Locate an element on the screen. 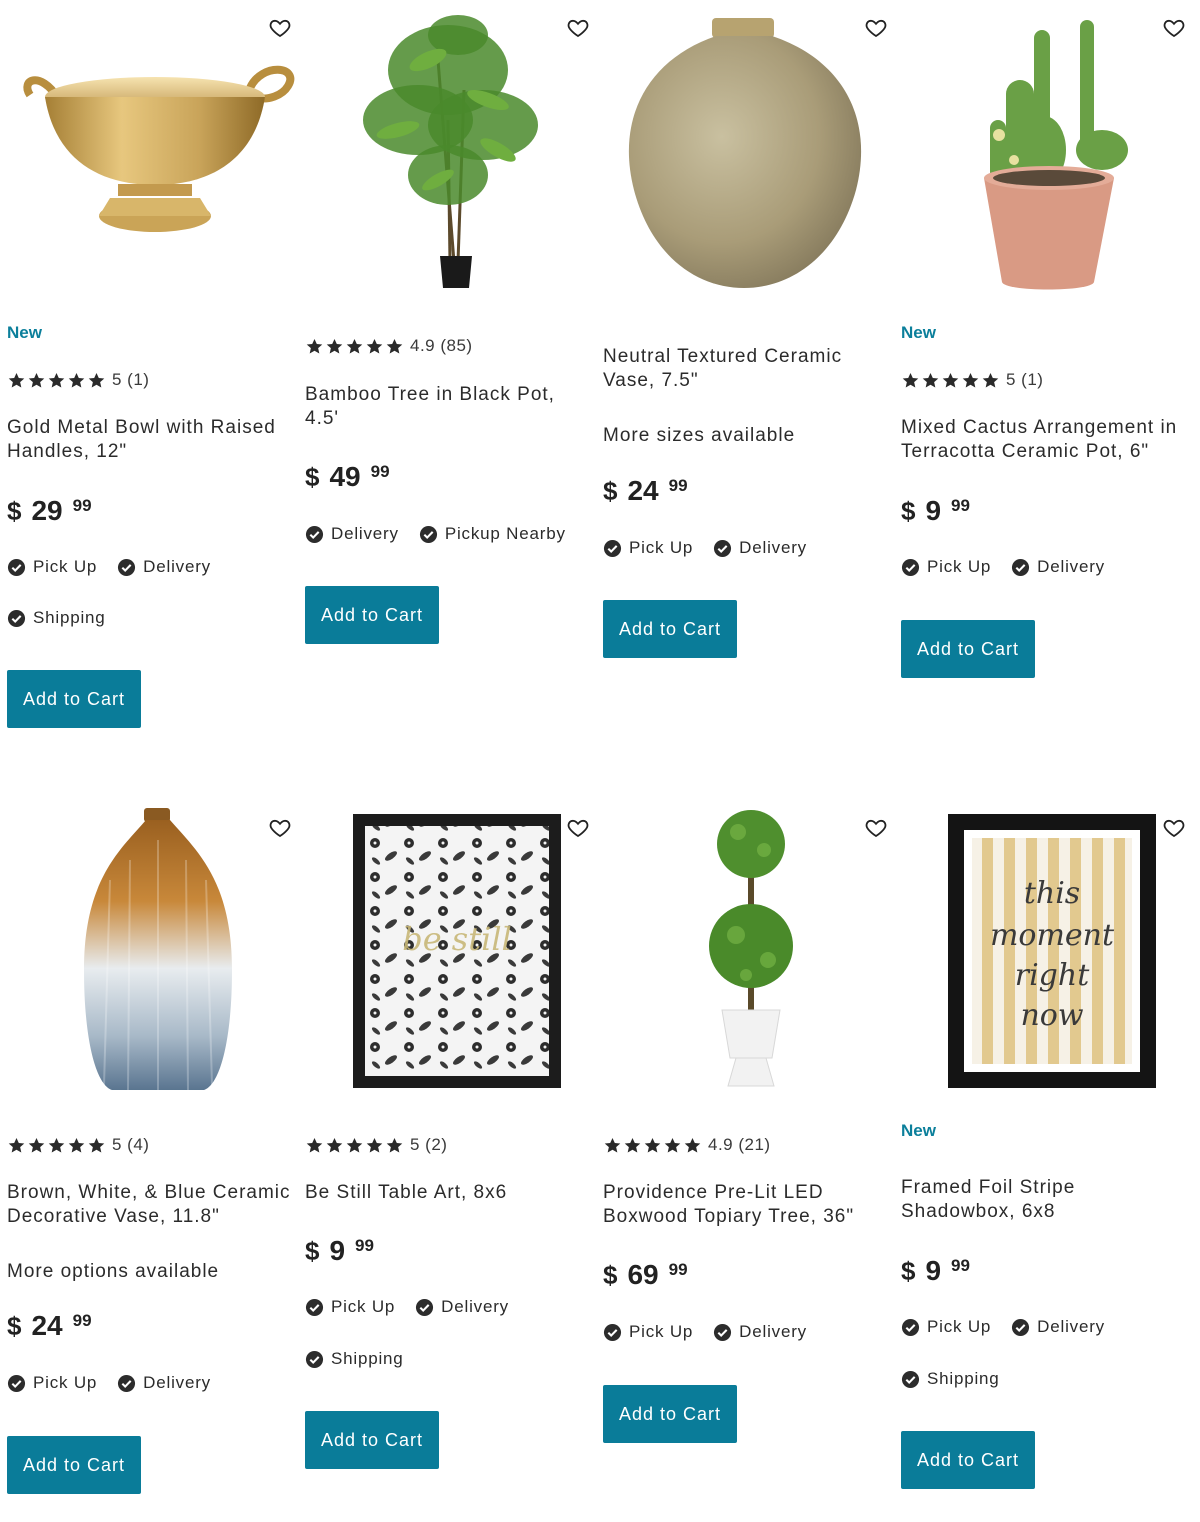 The image size is (1200, 1522). rating: 5 (4) is located at coordinates (78, 1145).